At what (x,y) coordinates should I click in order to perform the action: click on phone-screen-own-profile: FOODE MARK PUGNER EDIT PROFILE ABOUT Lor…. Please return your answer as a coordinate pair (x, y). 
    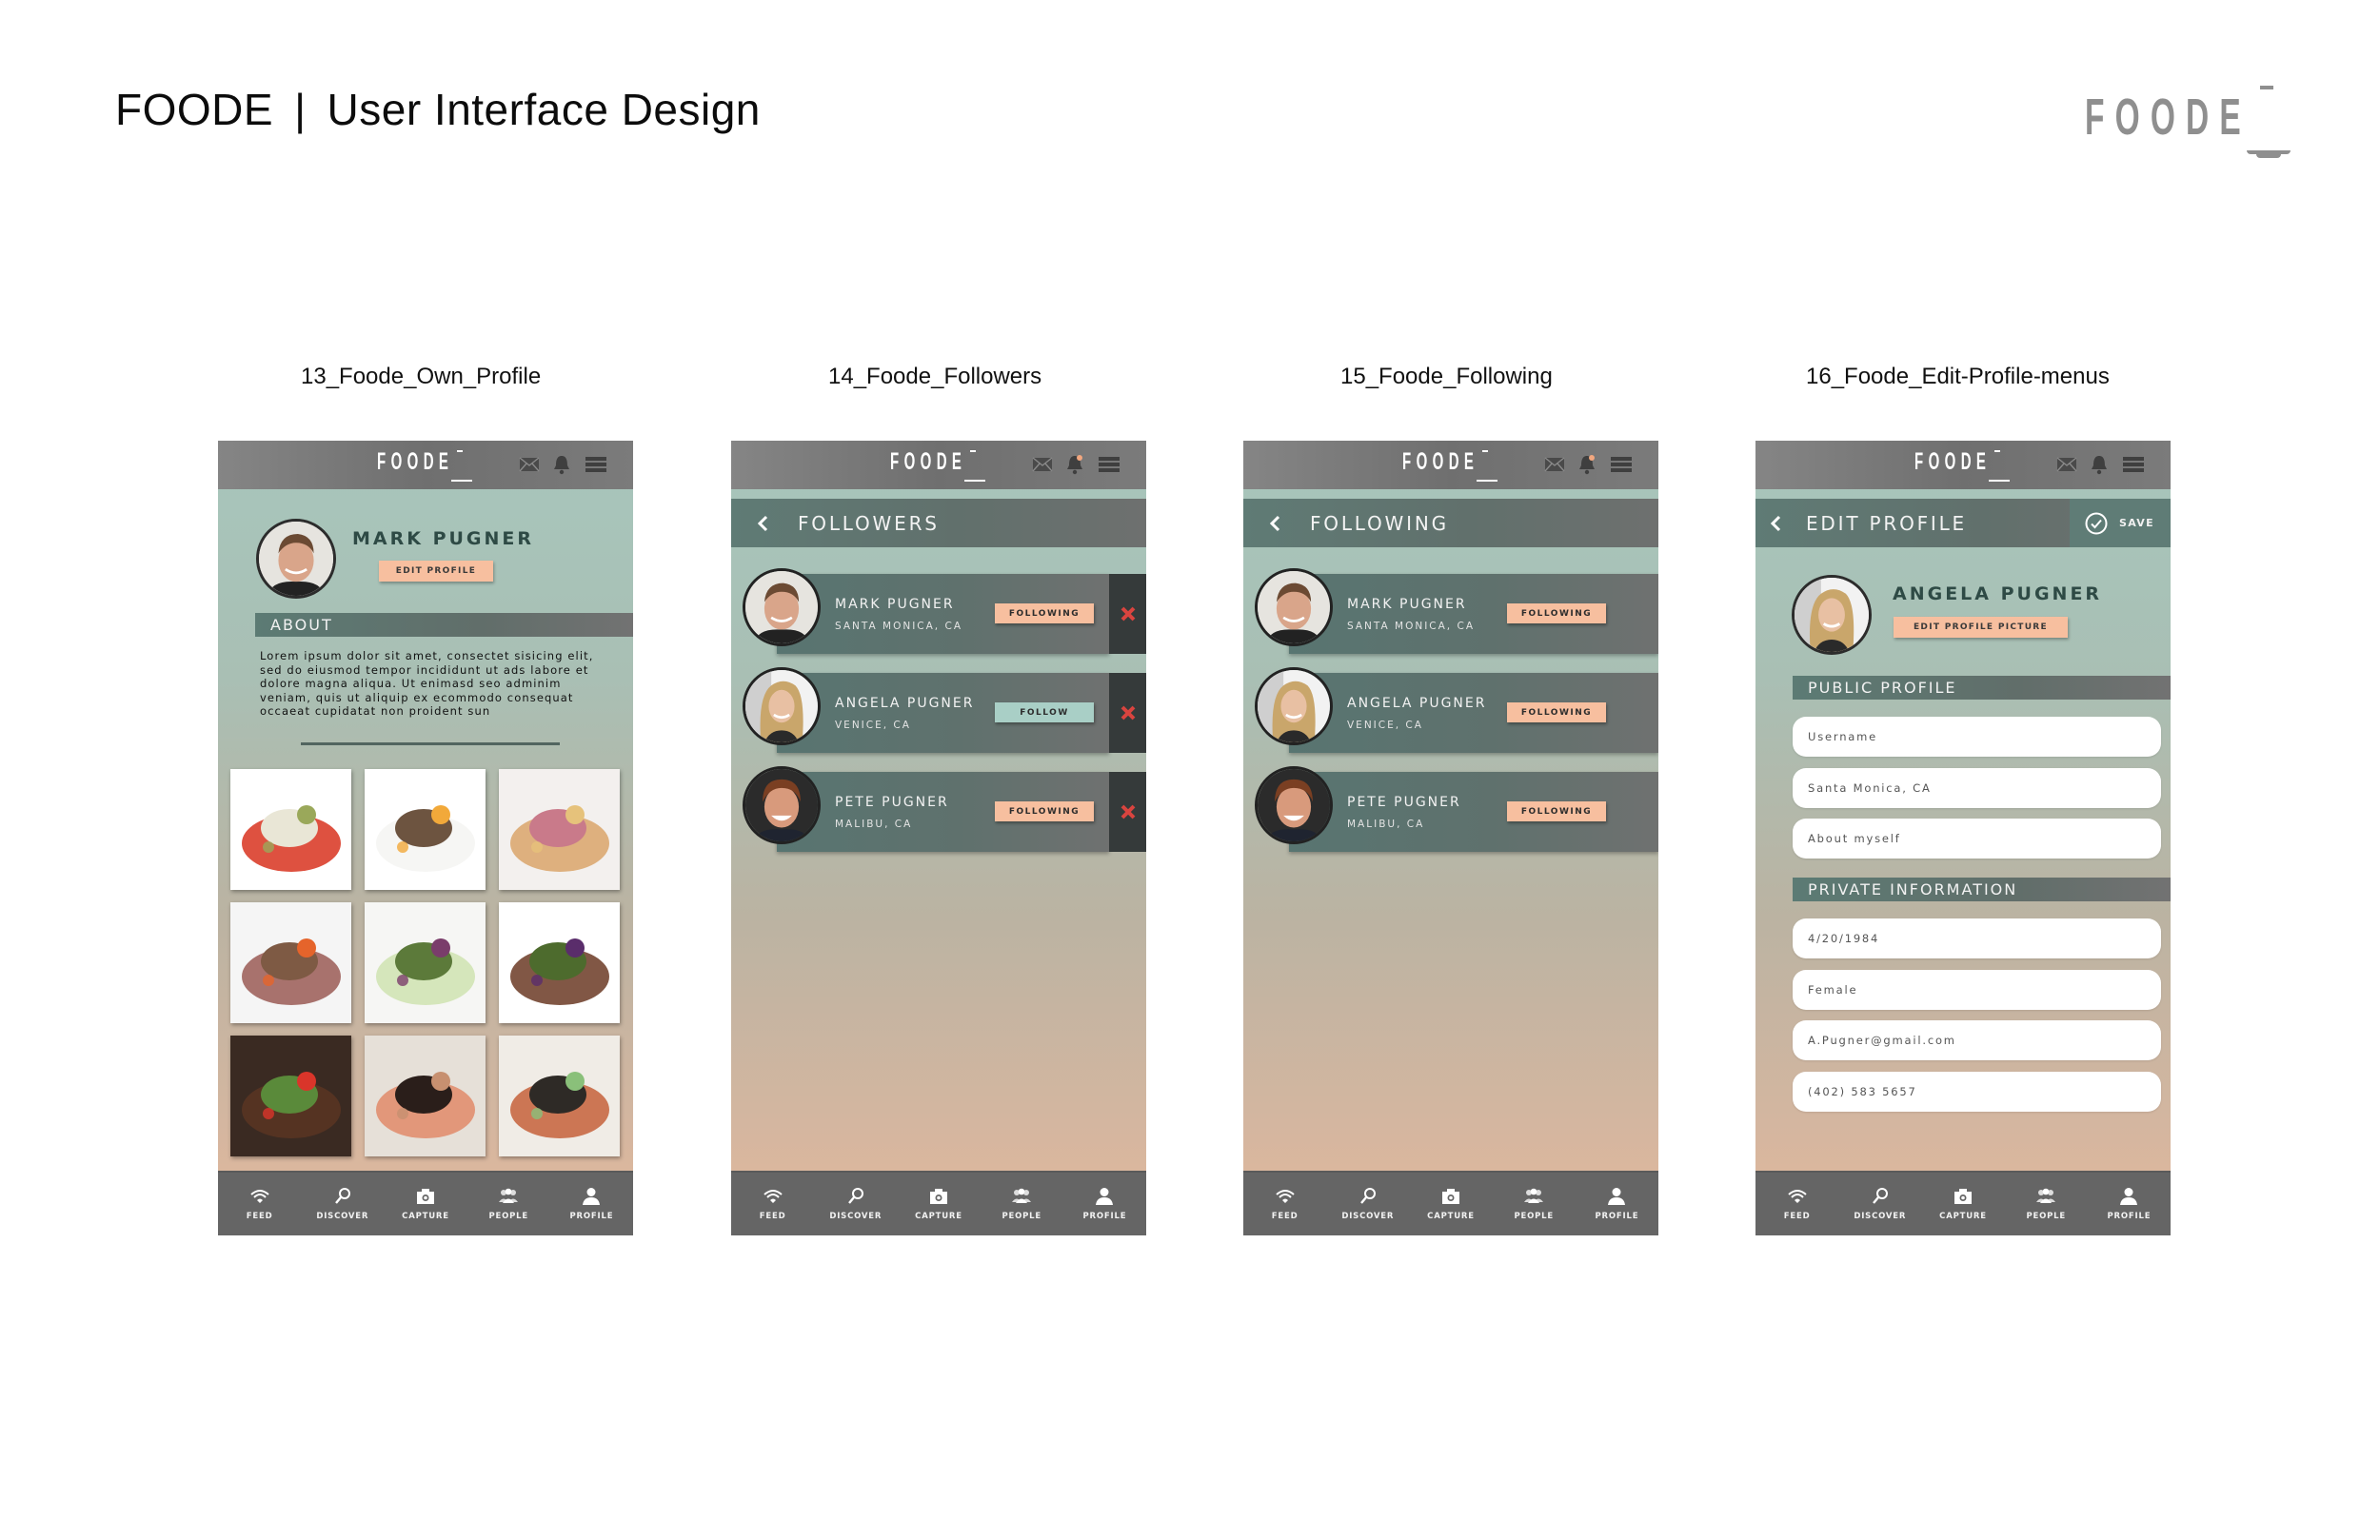
    Looking at the image, I should click on (425, 838).